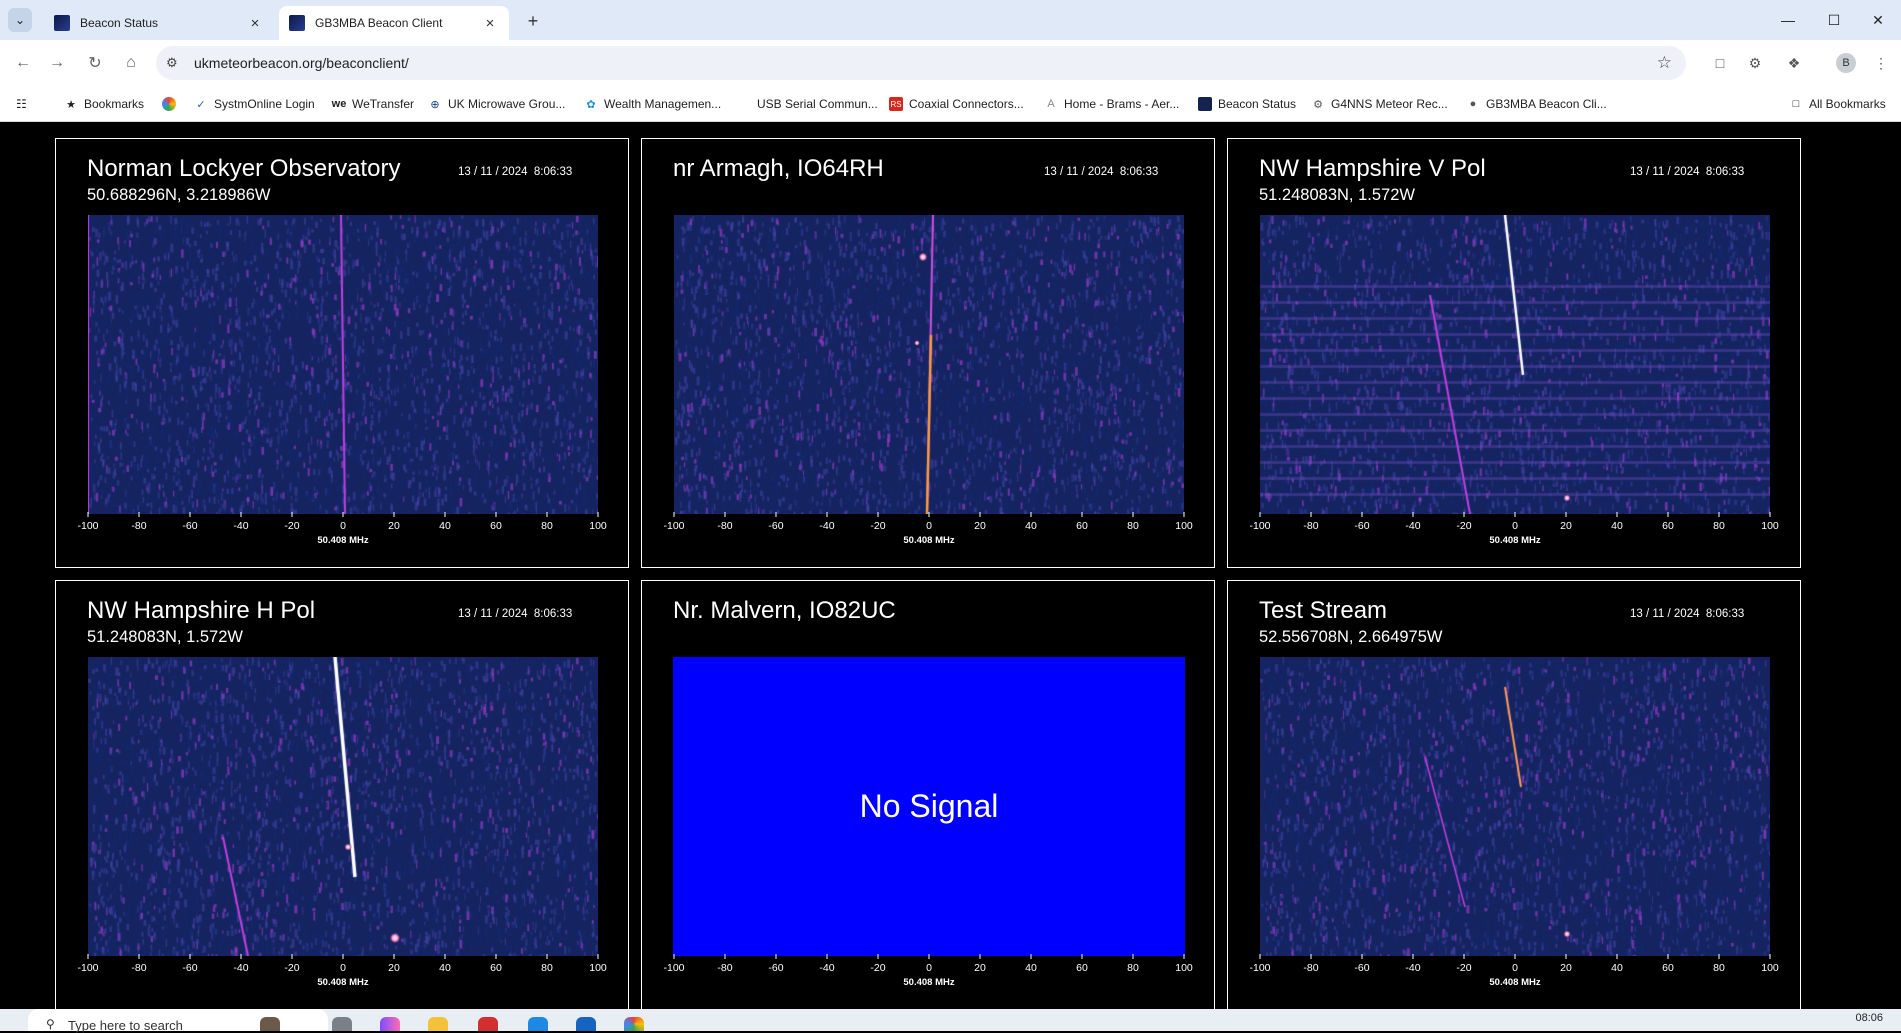 This screenshot has width=1901, height=1033. Describe the element at coordinates (373, 104) in the screenshot. I see `bookmark-item: we WeTransfer` at that location.